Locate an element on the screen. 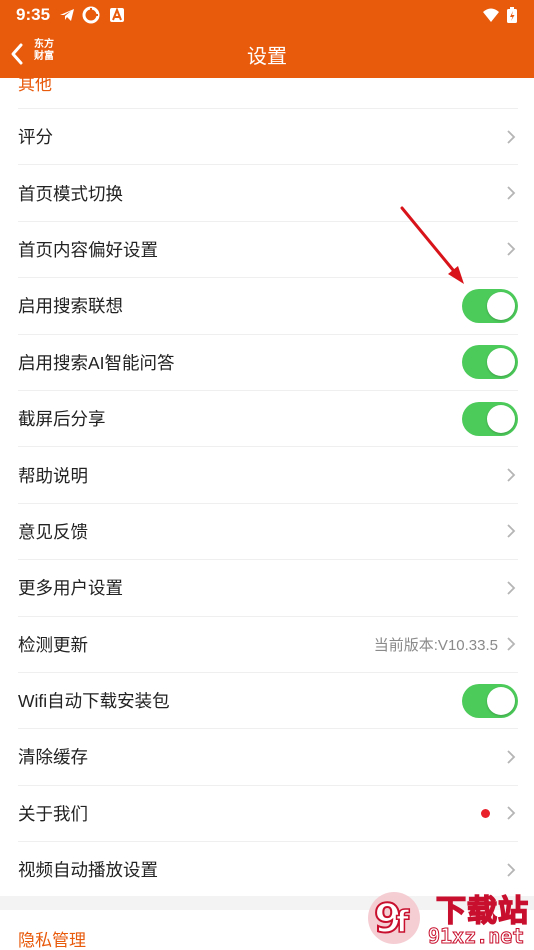 The image size is (534, 950). settings-row: 检测更新 当前版本:V10.33.5 is located at coordinates (268, 643).